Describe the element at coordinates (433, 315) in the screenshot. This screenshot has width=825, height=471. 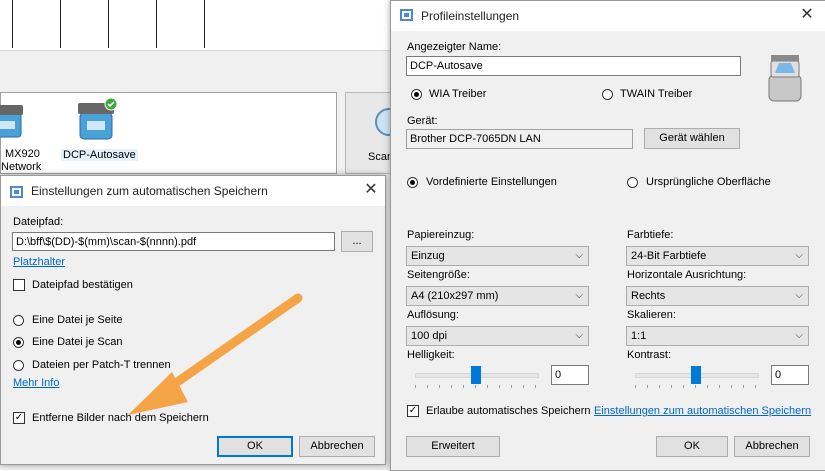
I see `aufloesung-label: Auflösung:` at that location.